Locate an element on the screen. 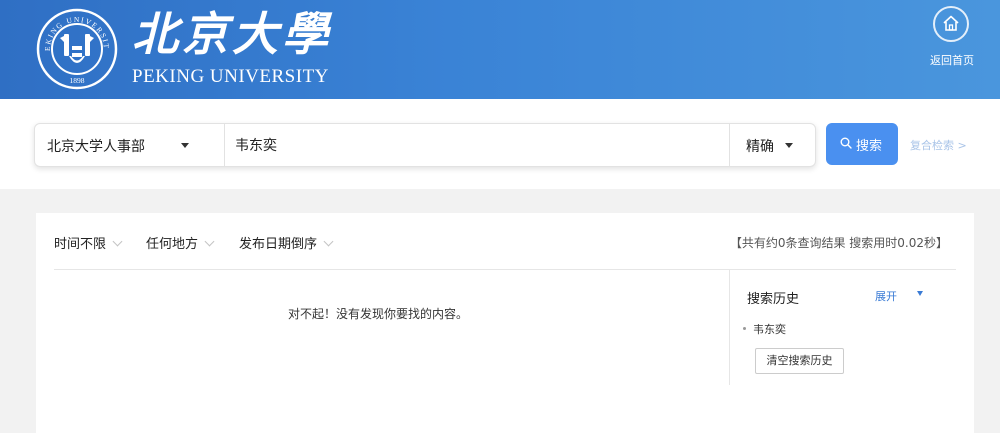 The height and width of the screenshot is (433, 1000). search-icon is located at coordinates (846, 143).